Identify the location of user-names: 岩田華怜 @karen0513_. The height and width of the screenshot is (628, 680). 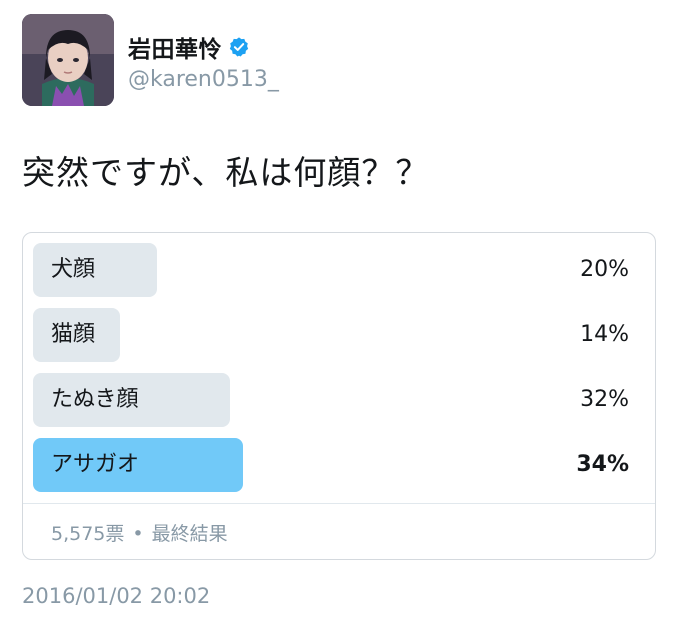
(203, 60).